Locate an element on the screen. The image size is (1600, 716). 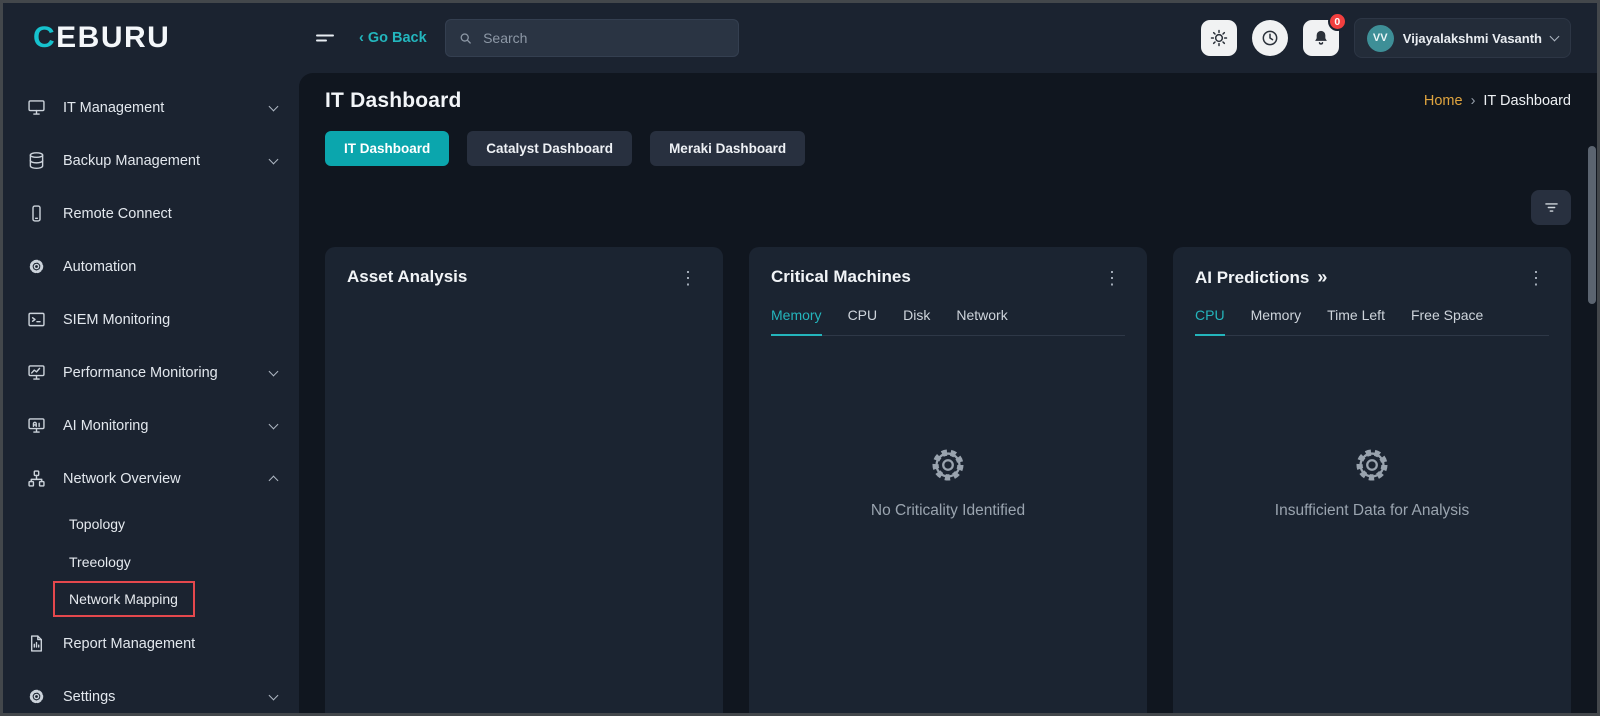
breadcrumb-current: IT Dashboard is located at coordinates (1527, 101).